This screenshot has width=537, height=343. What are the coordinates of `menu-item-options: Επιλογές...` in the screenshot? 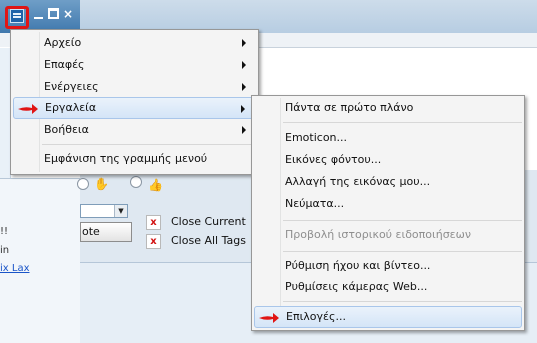 It's located at (388, 317).